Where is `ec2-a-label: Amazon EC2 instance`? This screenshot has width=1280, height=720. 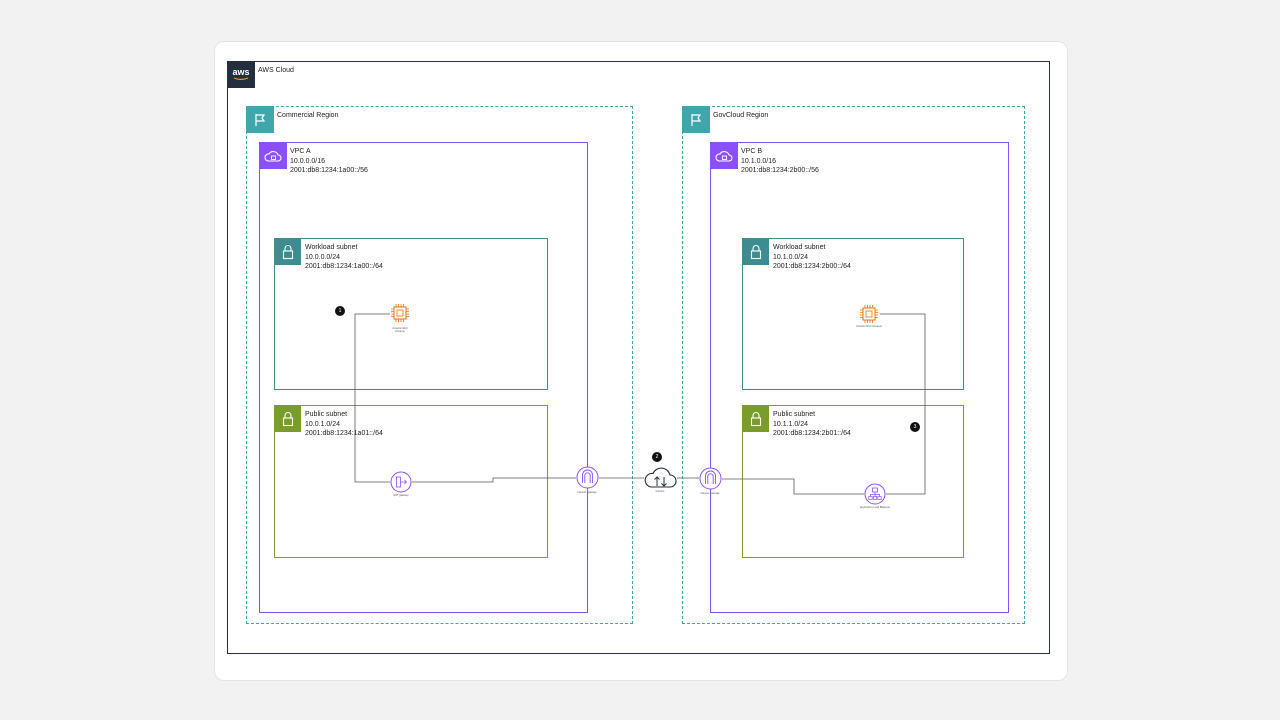 ec2-a-label: Amazon EC2 instance is located at coordinates (400, 330).